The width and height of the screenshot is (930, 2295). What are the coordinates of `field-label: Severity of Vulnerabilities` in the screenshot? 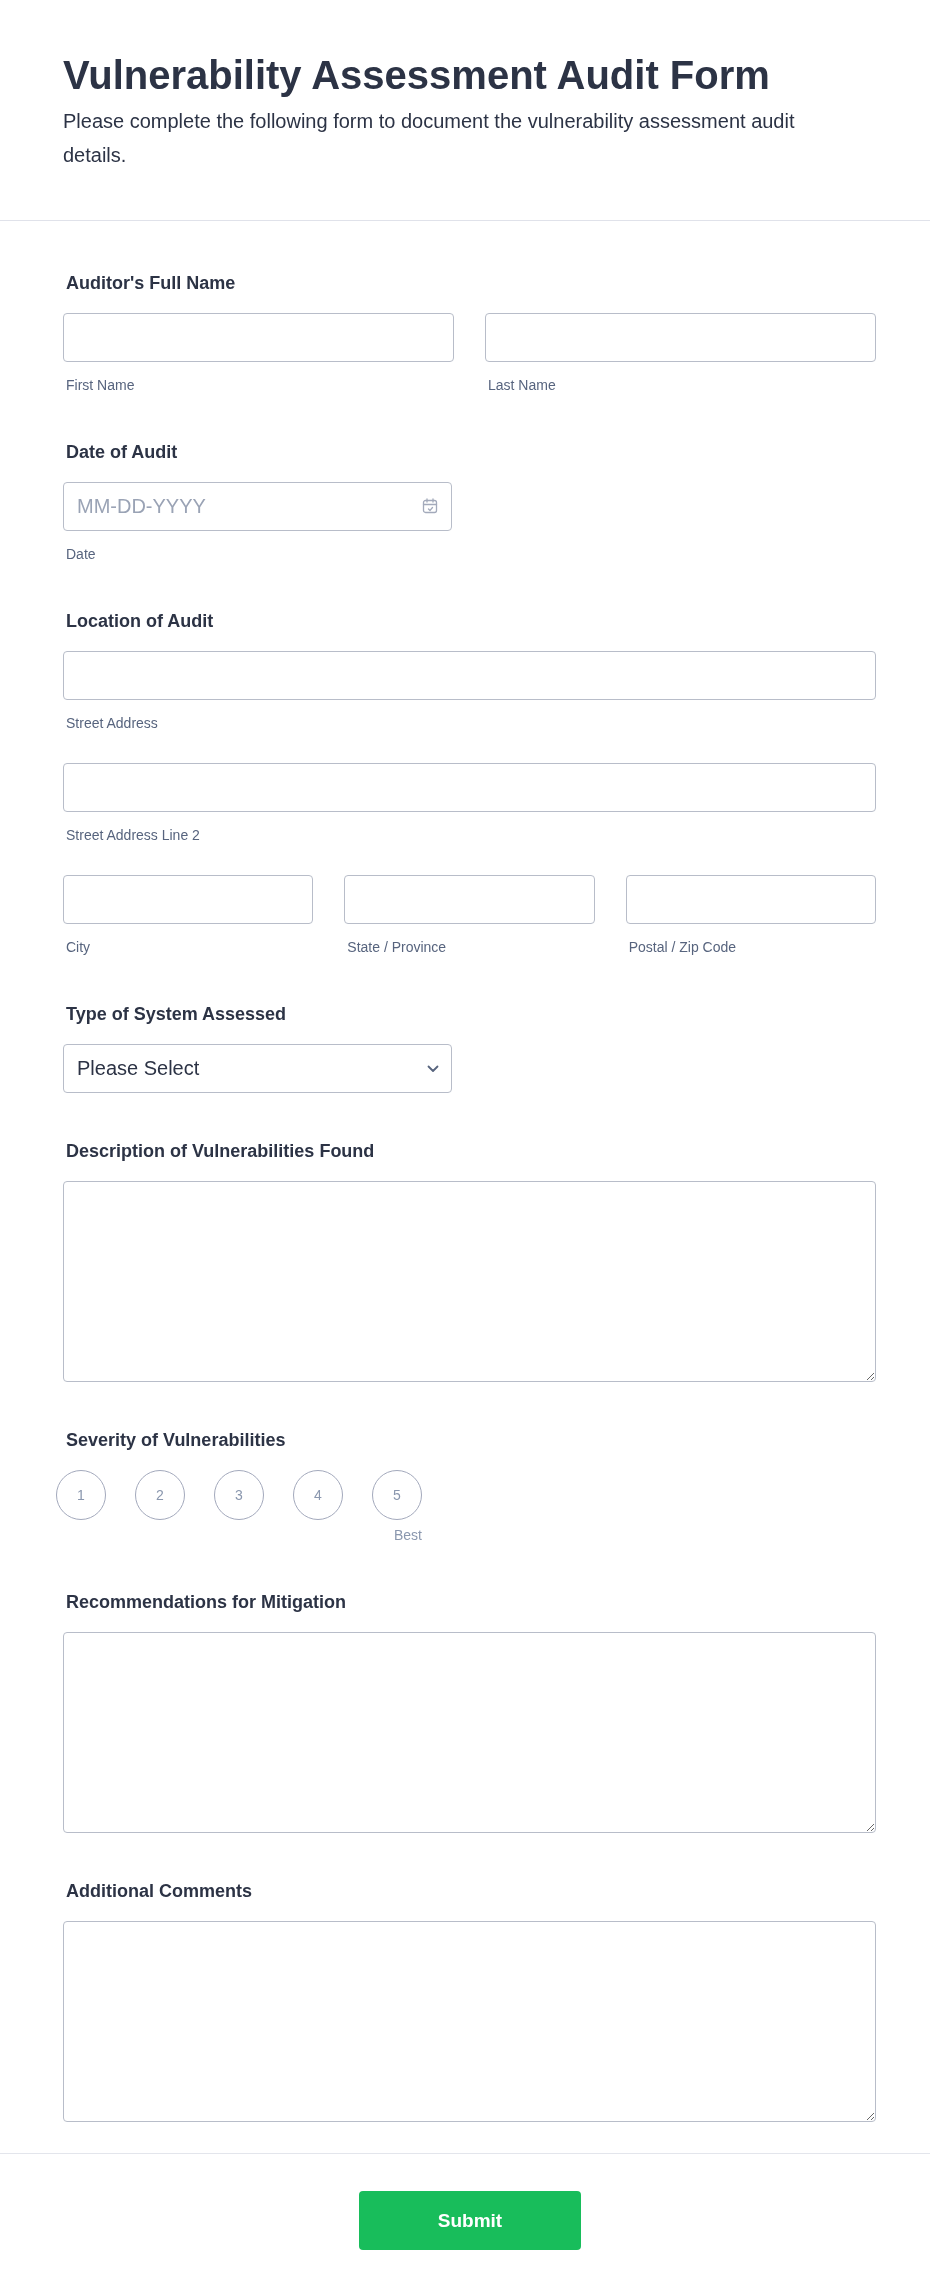 It's located at (176, 1440).